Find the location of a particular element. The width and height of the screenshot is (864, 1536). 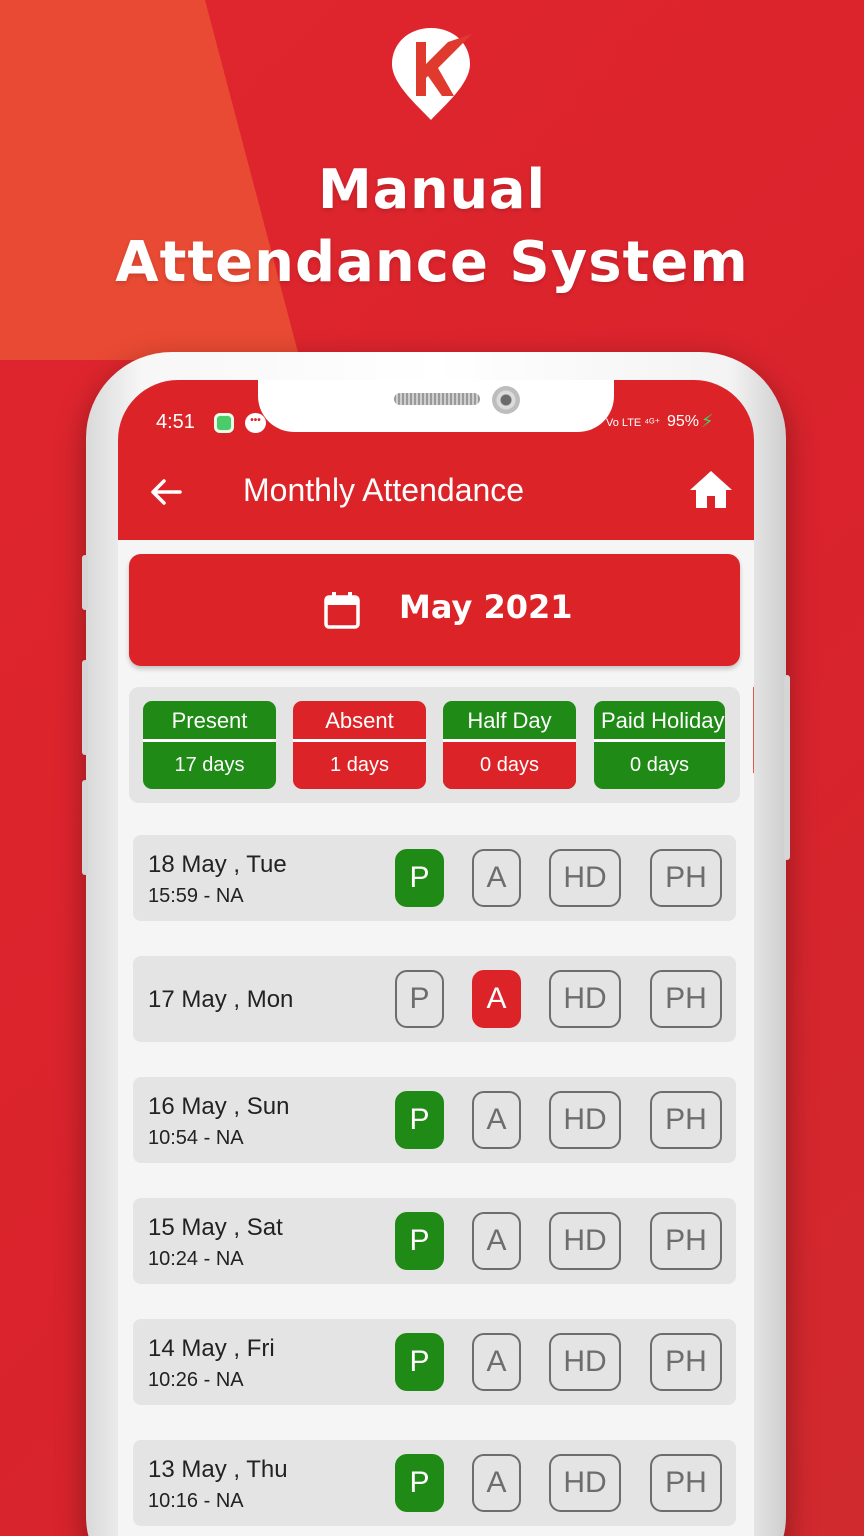

summary-value: 1 days is located at coordinates (359, 765).